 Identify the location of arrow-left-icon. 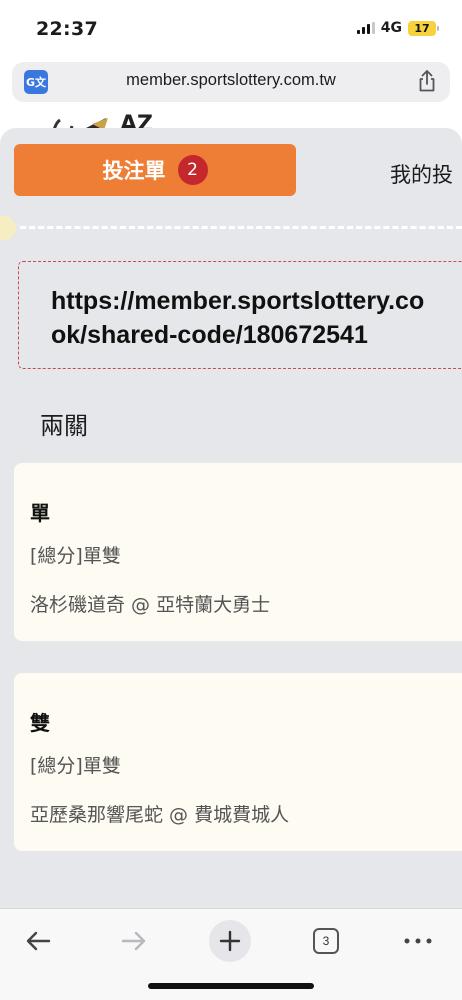
(38, 941).